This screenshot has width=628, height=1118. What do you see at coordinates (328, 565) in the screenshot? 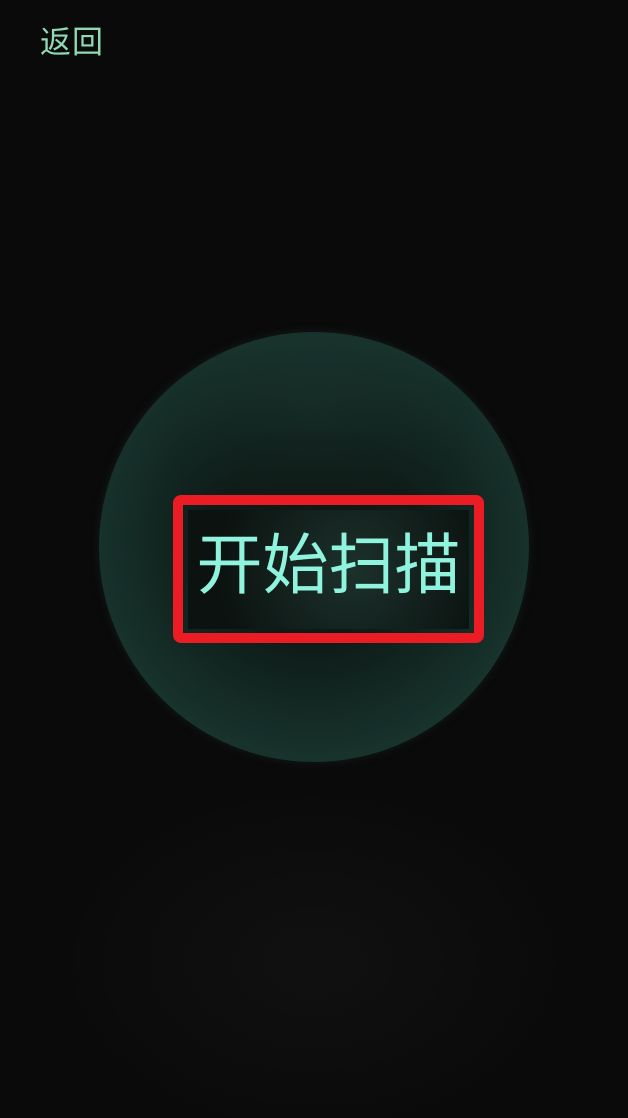
I see `start-scan-label: 开始扫描` at bounding box center [328, 565].